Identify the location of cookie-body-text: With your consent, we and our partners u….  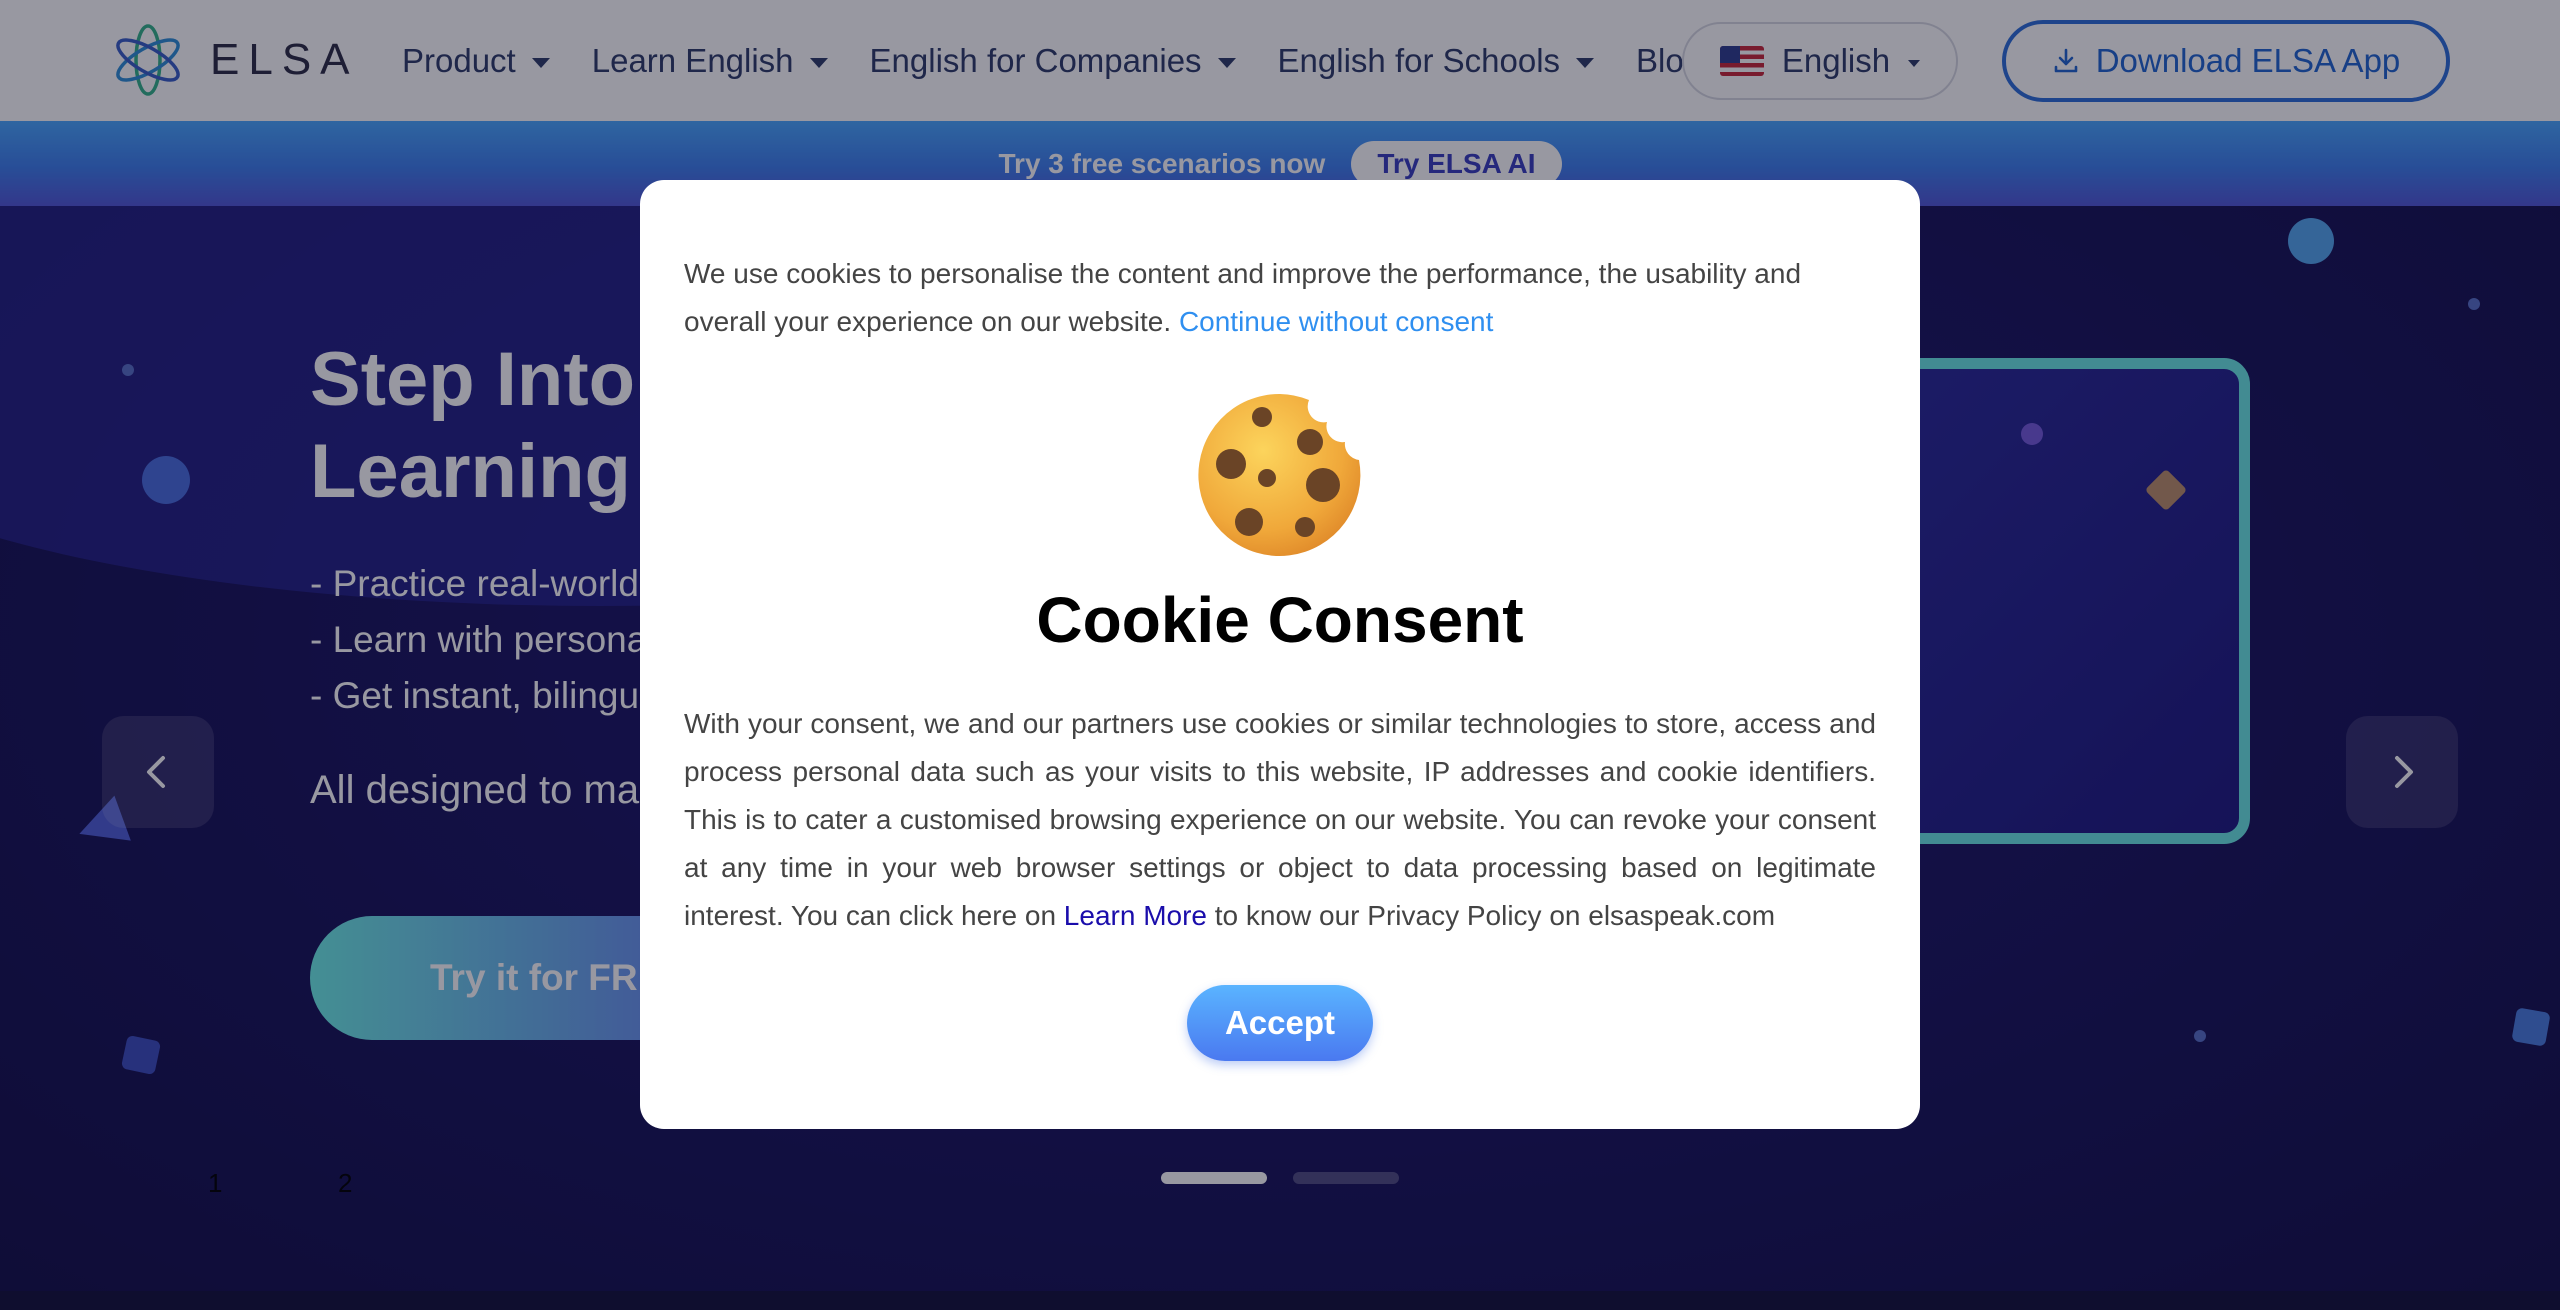
(1280, 819).